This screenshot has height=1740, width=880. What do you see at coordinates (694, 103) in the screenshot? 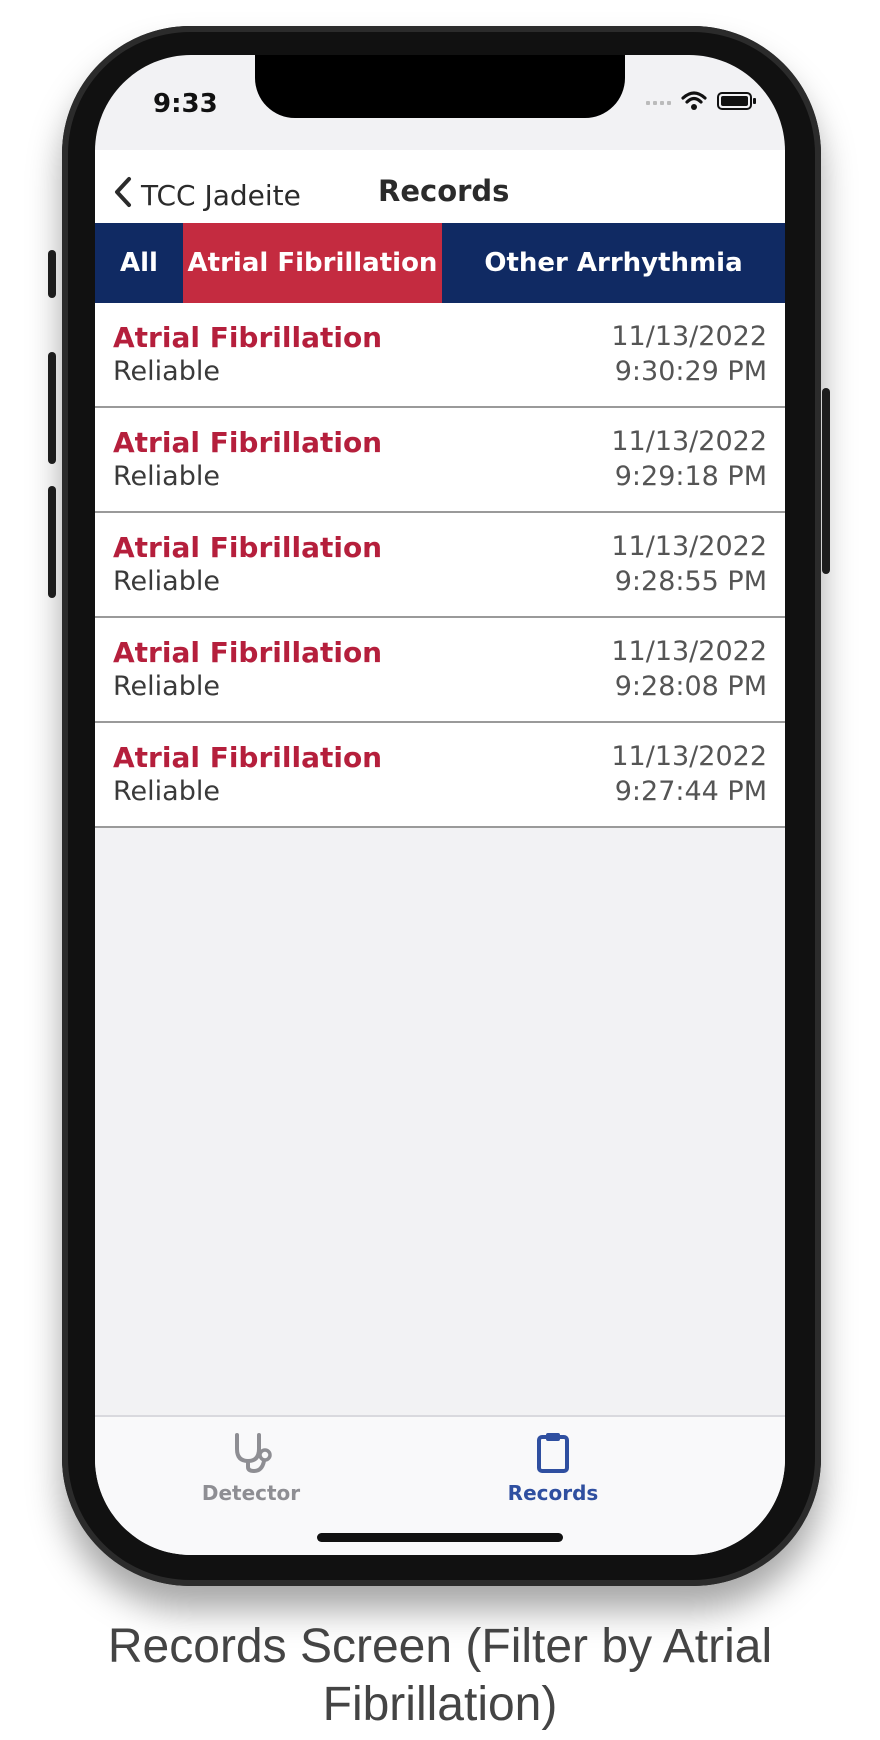
I see `wifi-icon` at bounding box center [694, 103].